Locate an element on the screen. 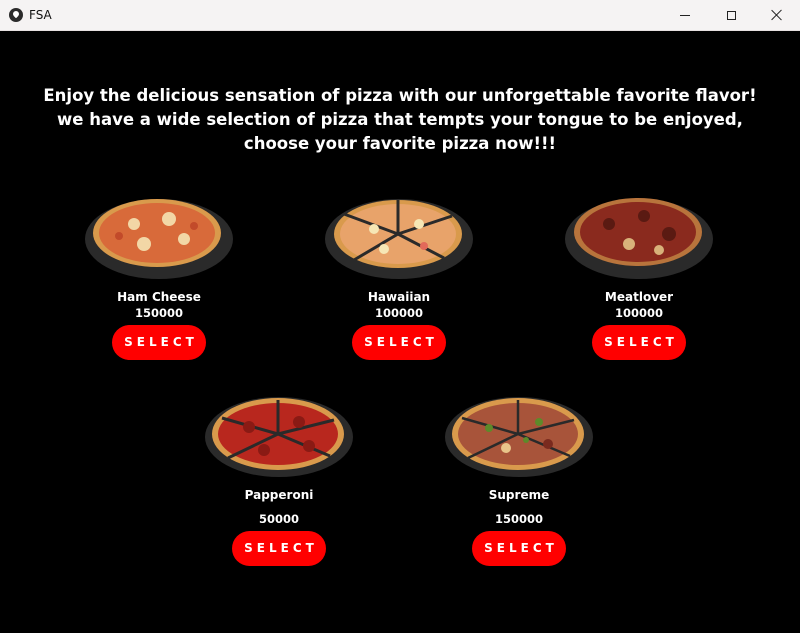  app-icon is located at coordinates (16, 15).